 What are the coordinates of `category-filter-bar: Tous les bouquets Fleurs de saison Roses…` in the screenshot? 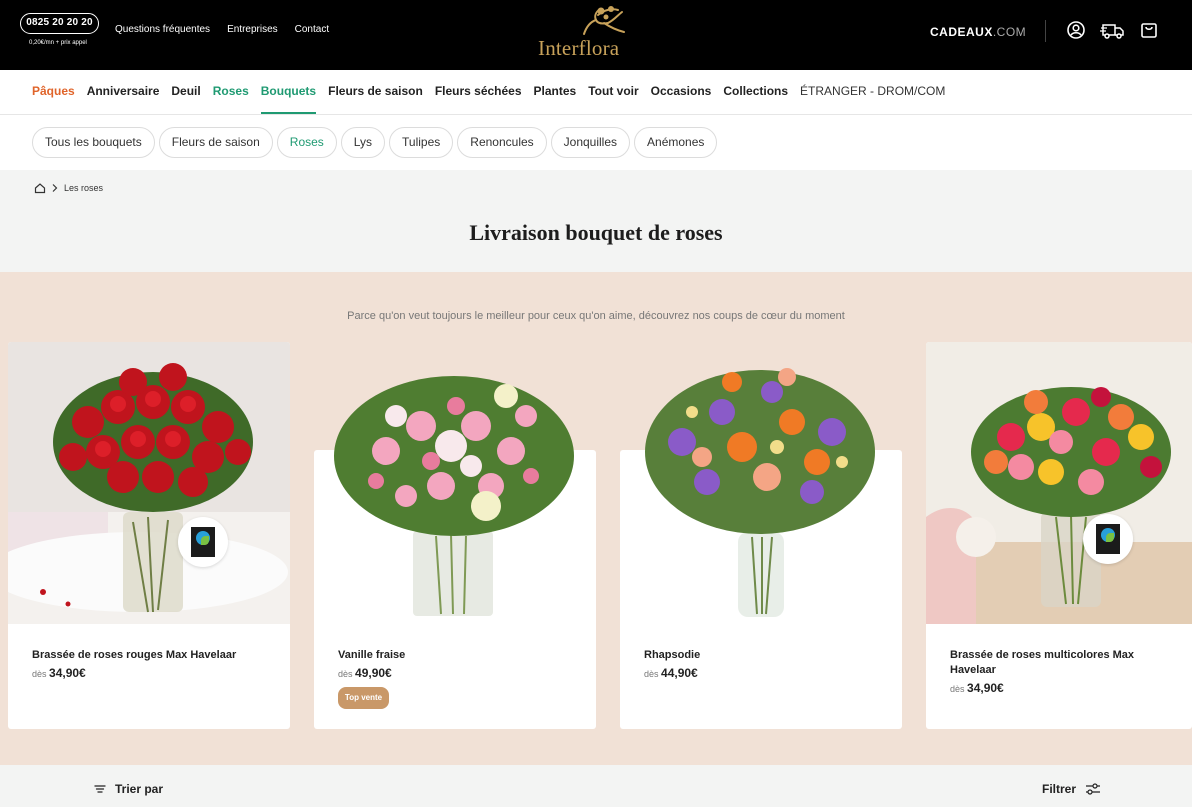 It's located at (596, 142).